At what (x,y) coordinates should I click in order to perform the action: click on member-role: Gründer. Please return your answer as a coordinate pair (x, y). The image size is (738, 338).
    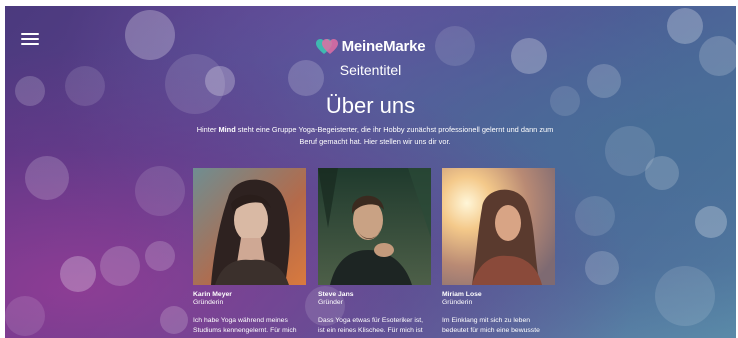
    Looking at the image, I should click on (330, 302).